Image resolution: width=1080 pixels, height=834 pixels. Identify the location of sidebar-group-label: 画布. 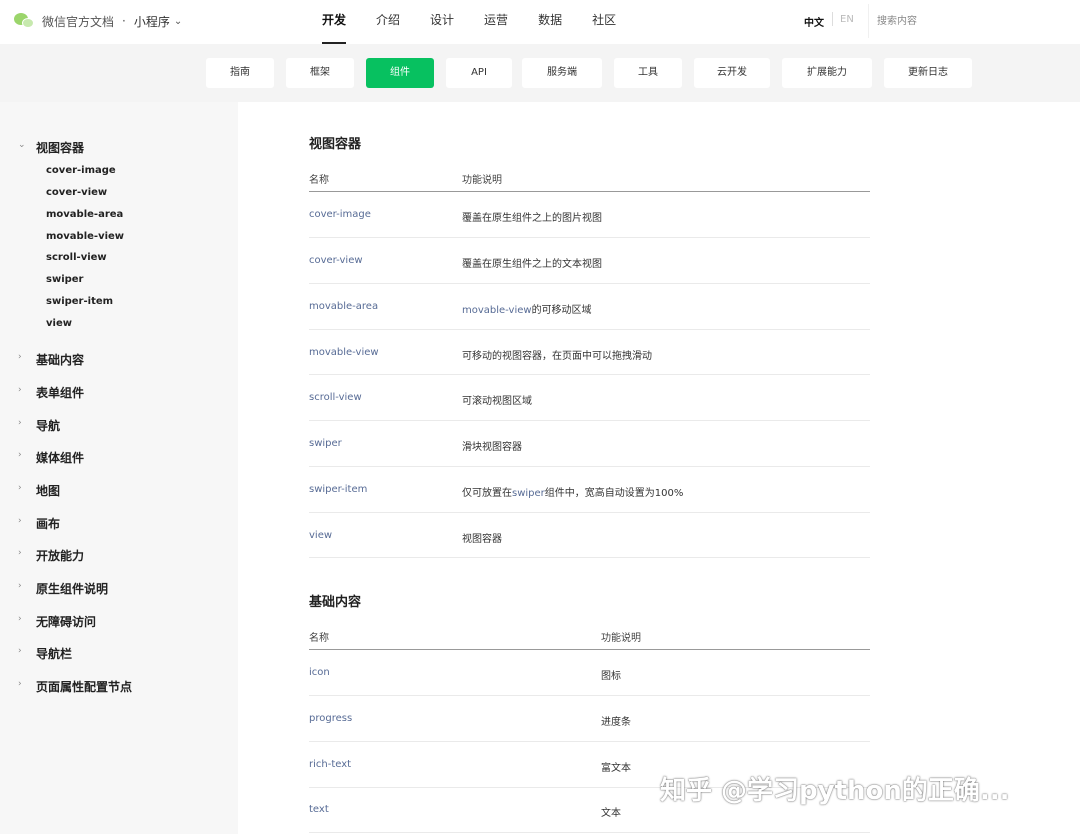
(48, 523).